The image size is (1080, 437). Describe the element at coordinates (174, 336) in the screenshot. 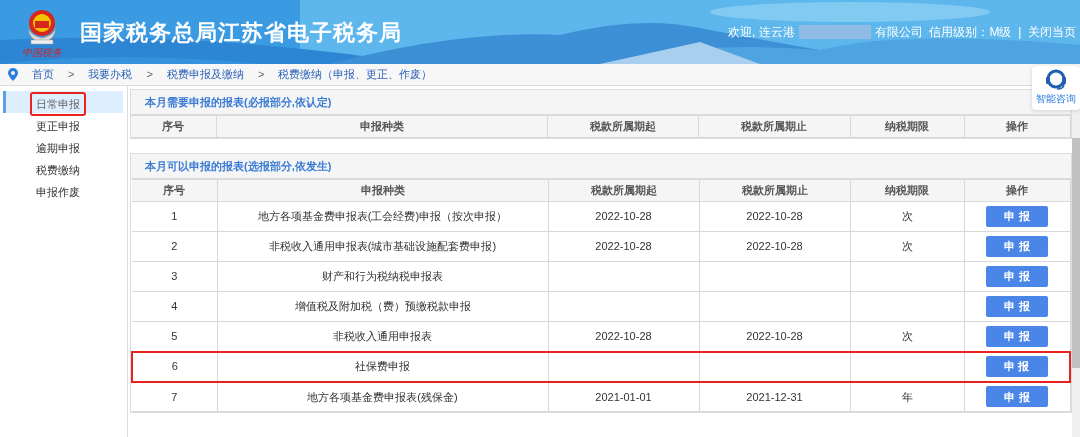

I see `table-cell: 5` at that location.